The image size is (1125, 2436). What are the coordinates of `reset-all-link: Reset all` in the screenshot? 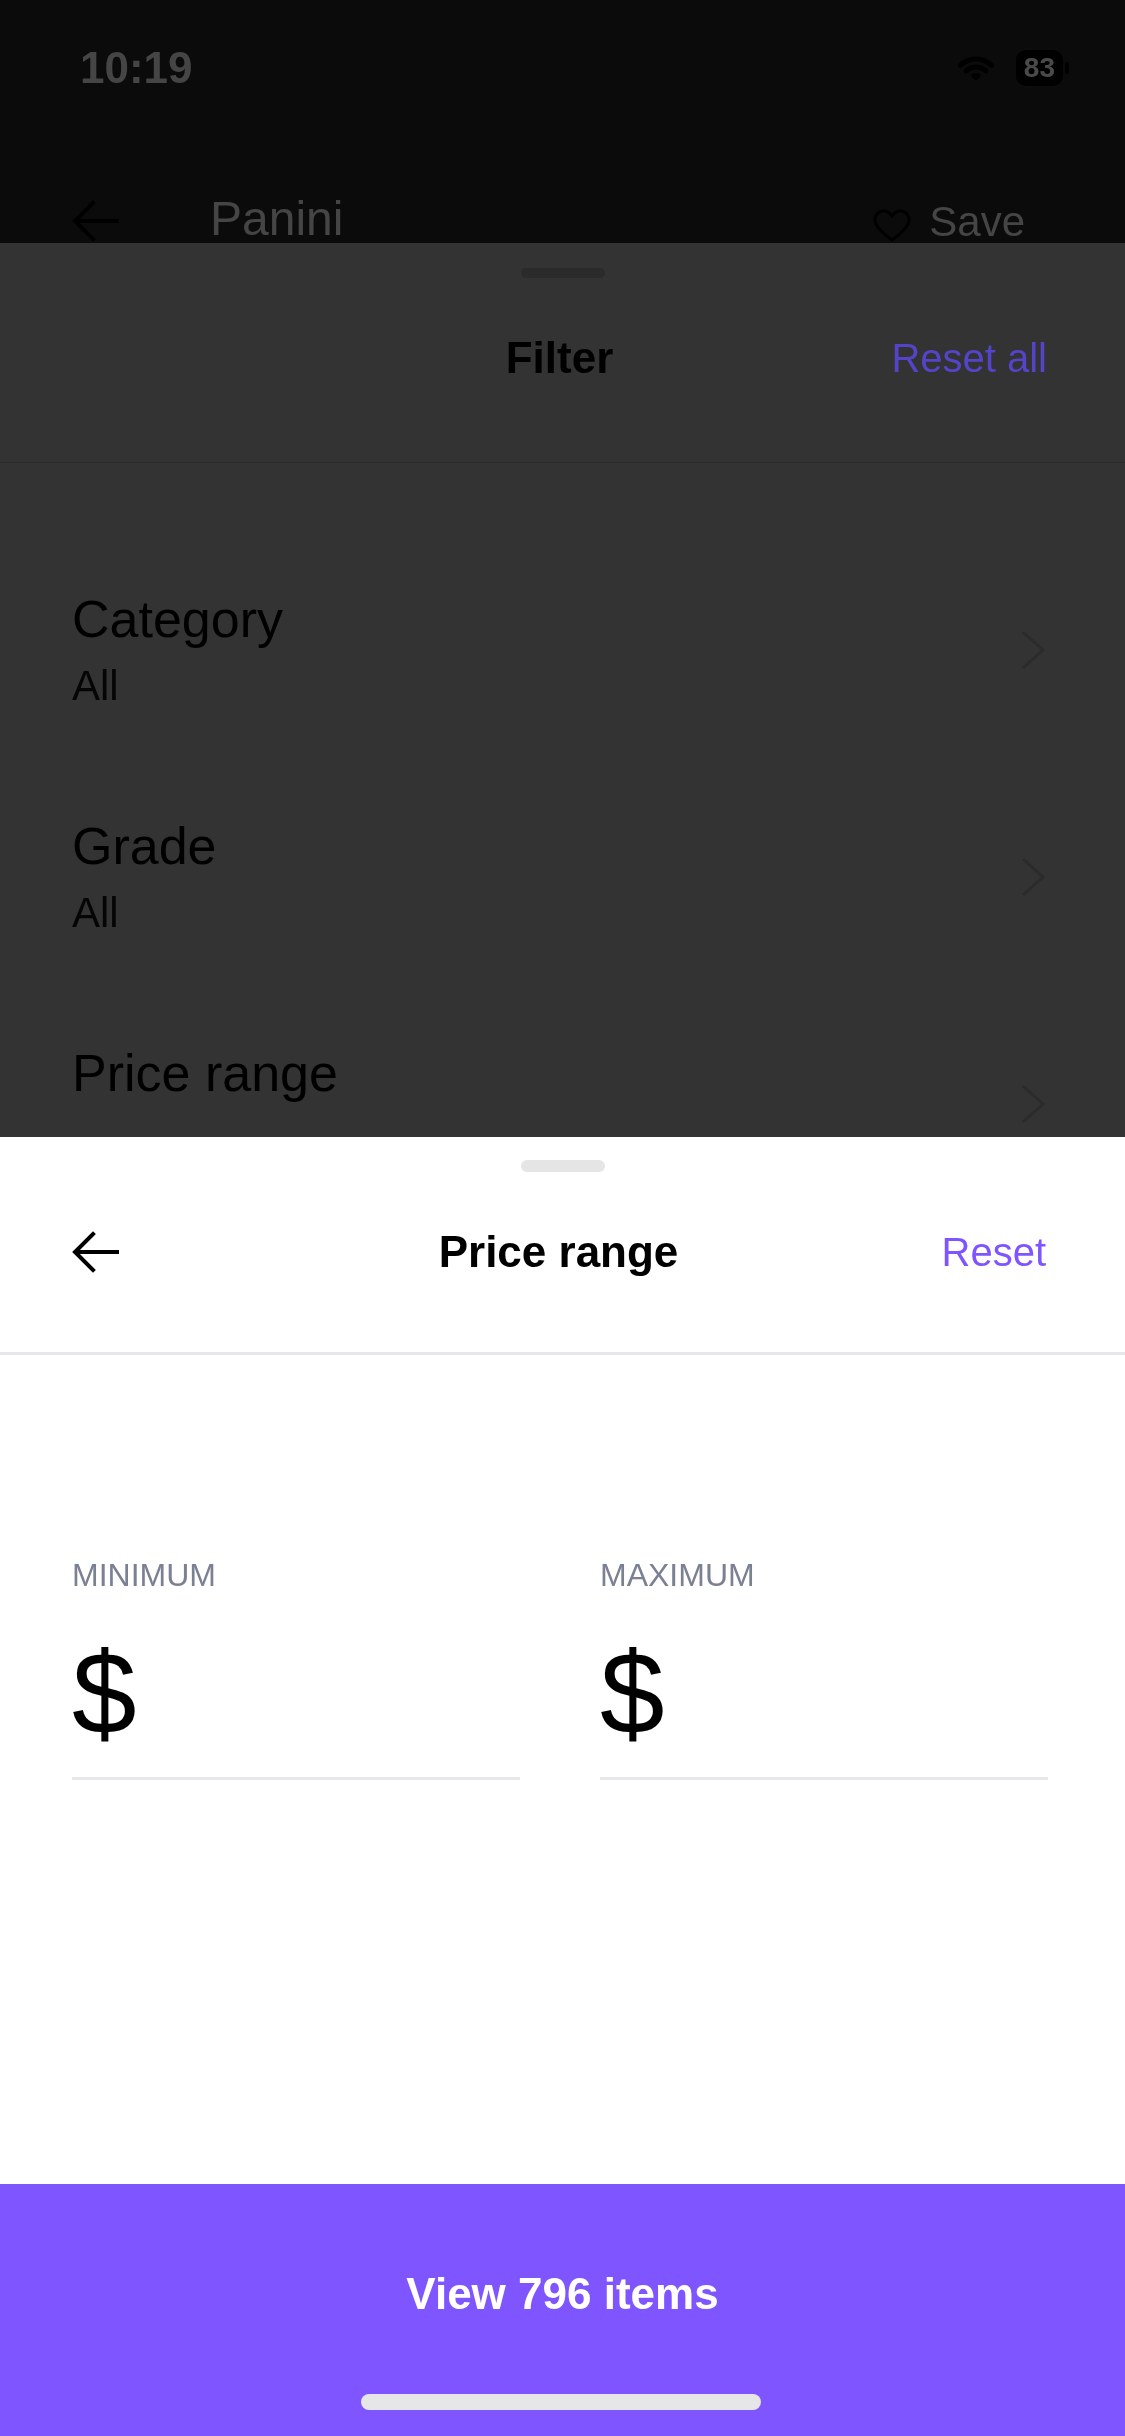 It's located at (969, 357).